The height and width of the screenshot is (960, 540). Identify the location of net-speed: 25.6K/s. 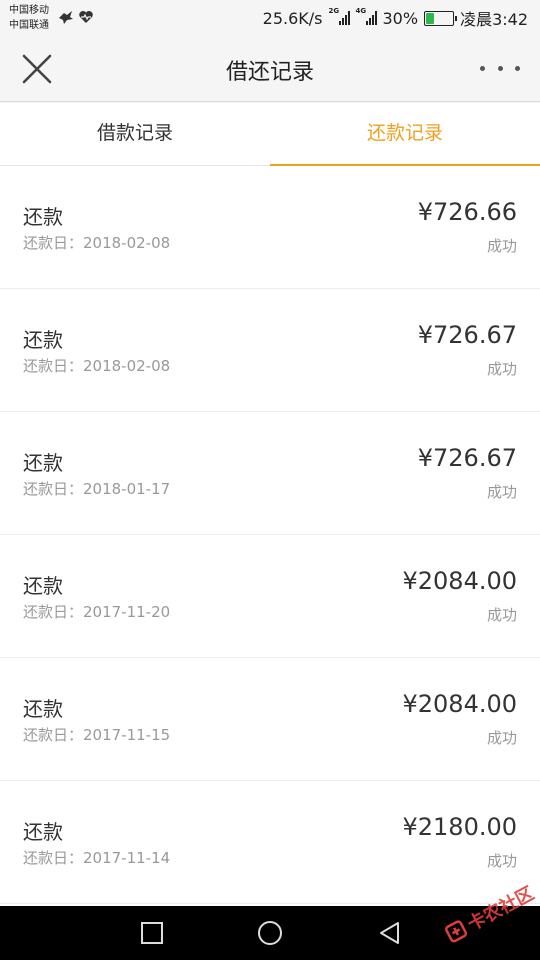
(292, 18).